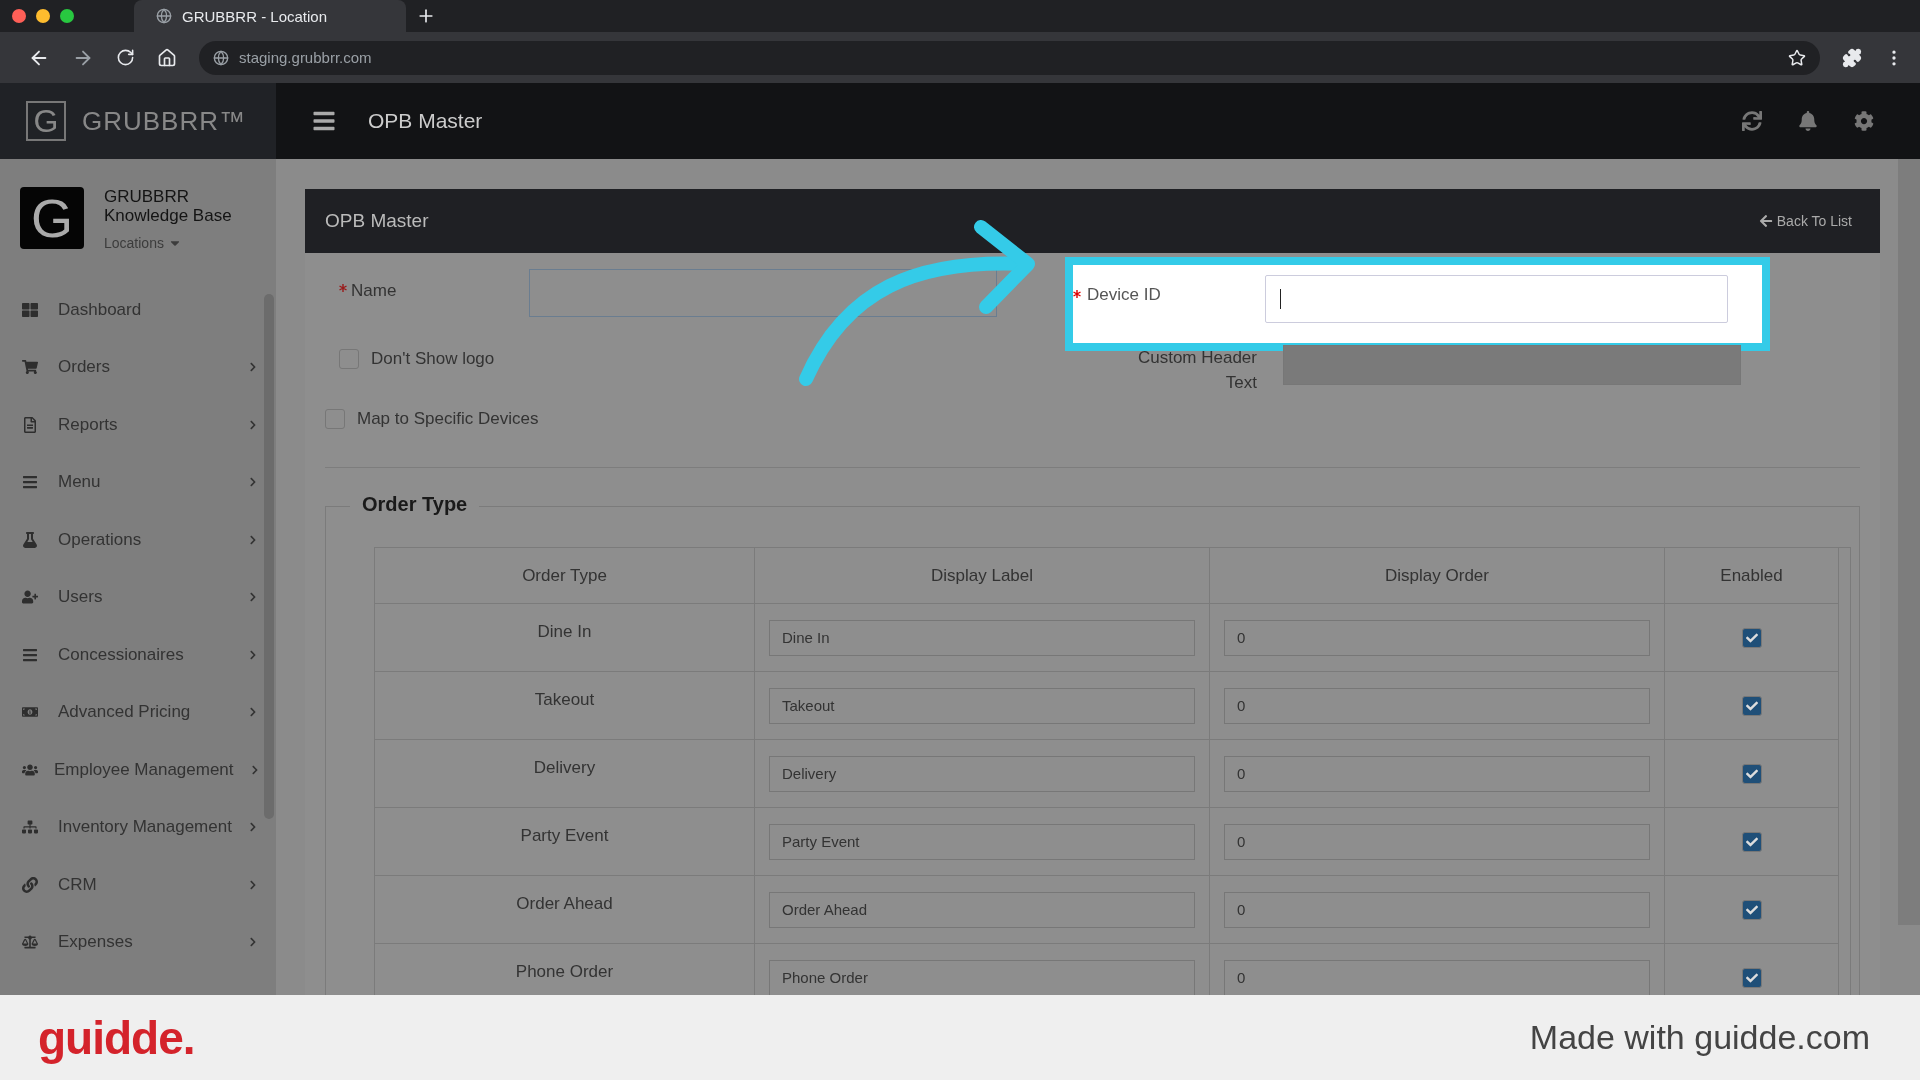  What do you see at coordinates (433, 359) in the screenshot?
I see `checkbox-label: Don't Show logo` at bounding box center [433, 359].